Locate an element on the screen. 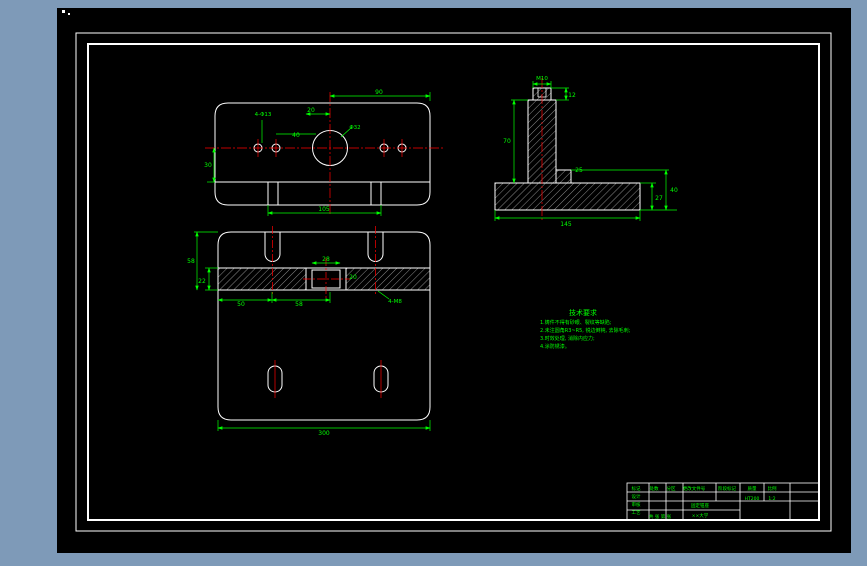 The height and width of the screenshot is (566, 867). titleblock-text: 共 张 第 张 is located at coordinates (660, 516).